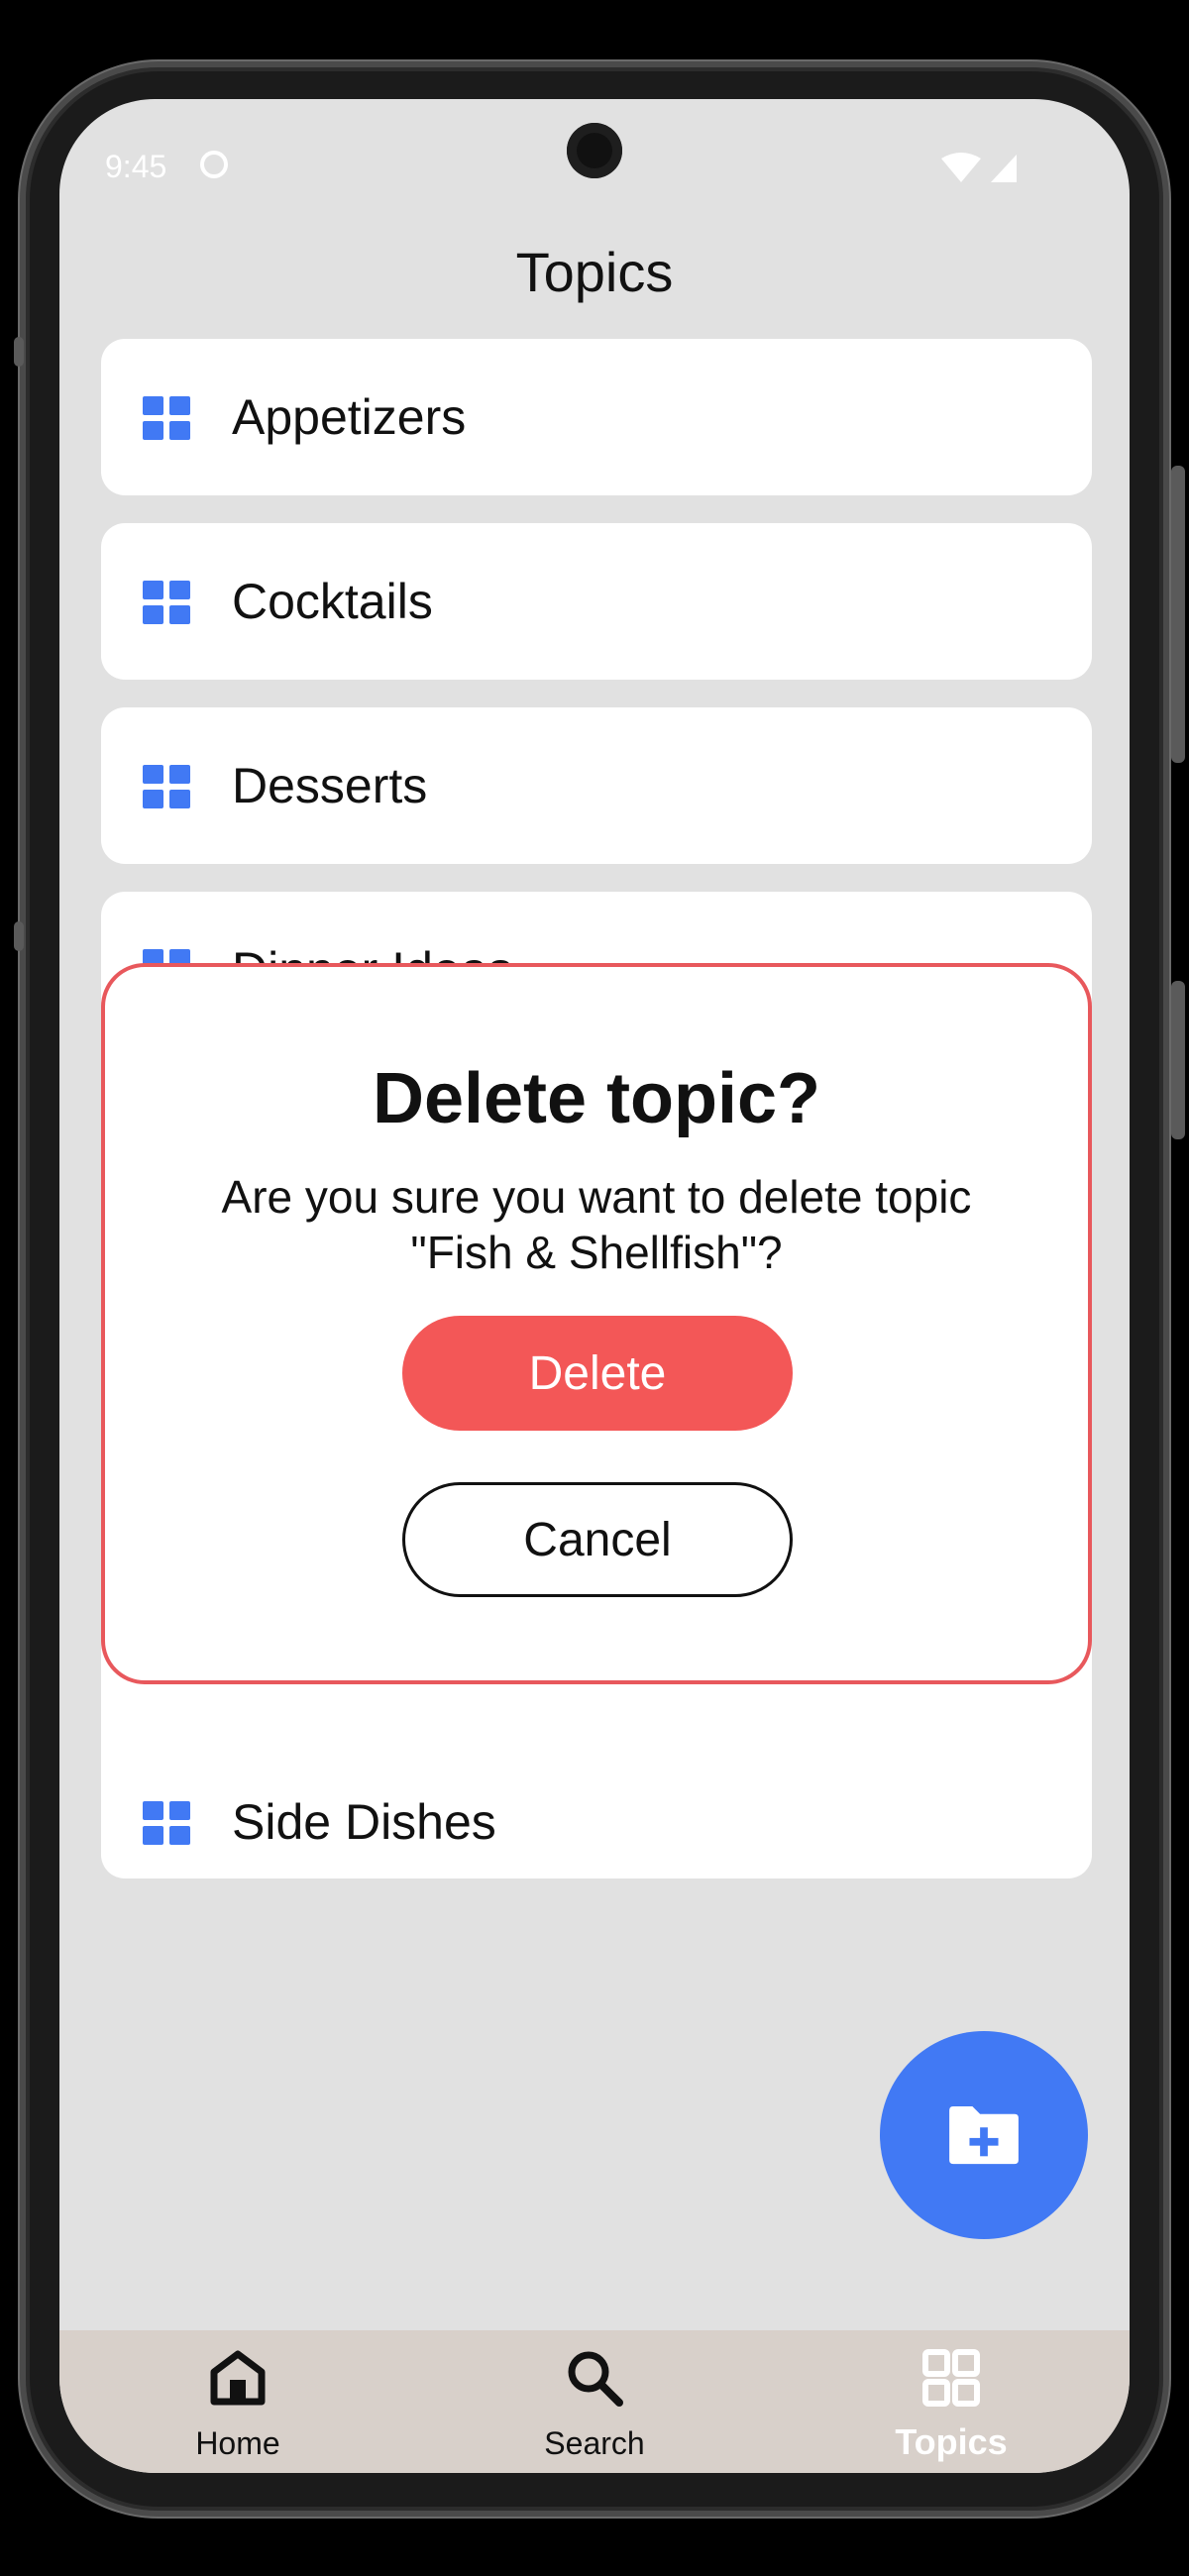  I want to click on list-item: Cocktails, so click(597, 601).